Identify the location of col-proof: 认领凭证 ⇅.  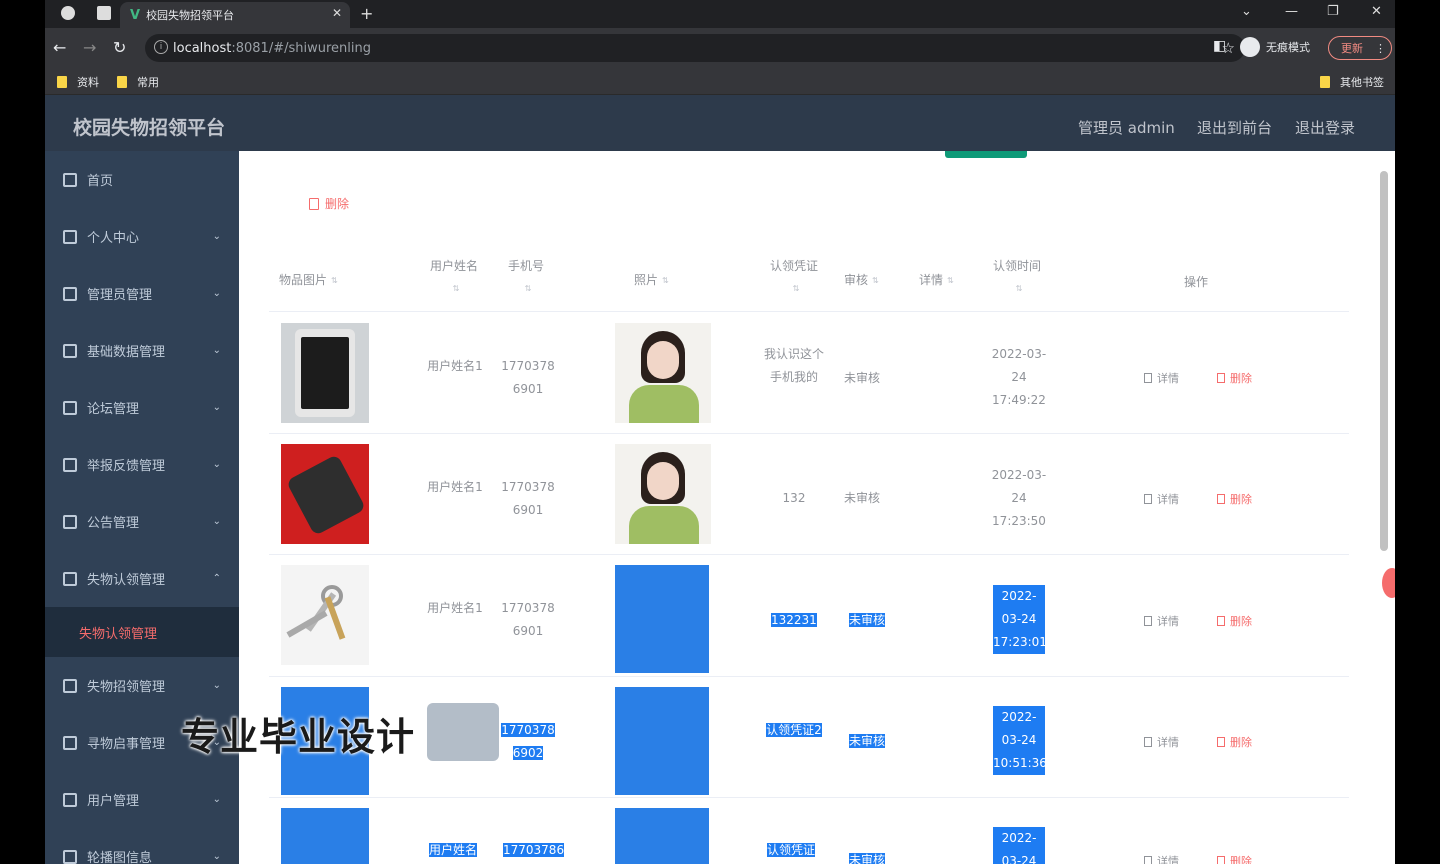
(794, 277).